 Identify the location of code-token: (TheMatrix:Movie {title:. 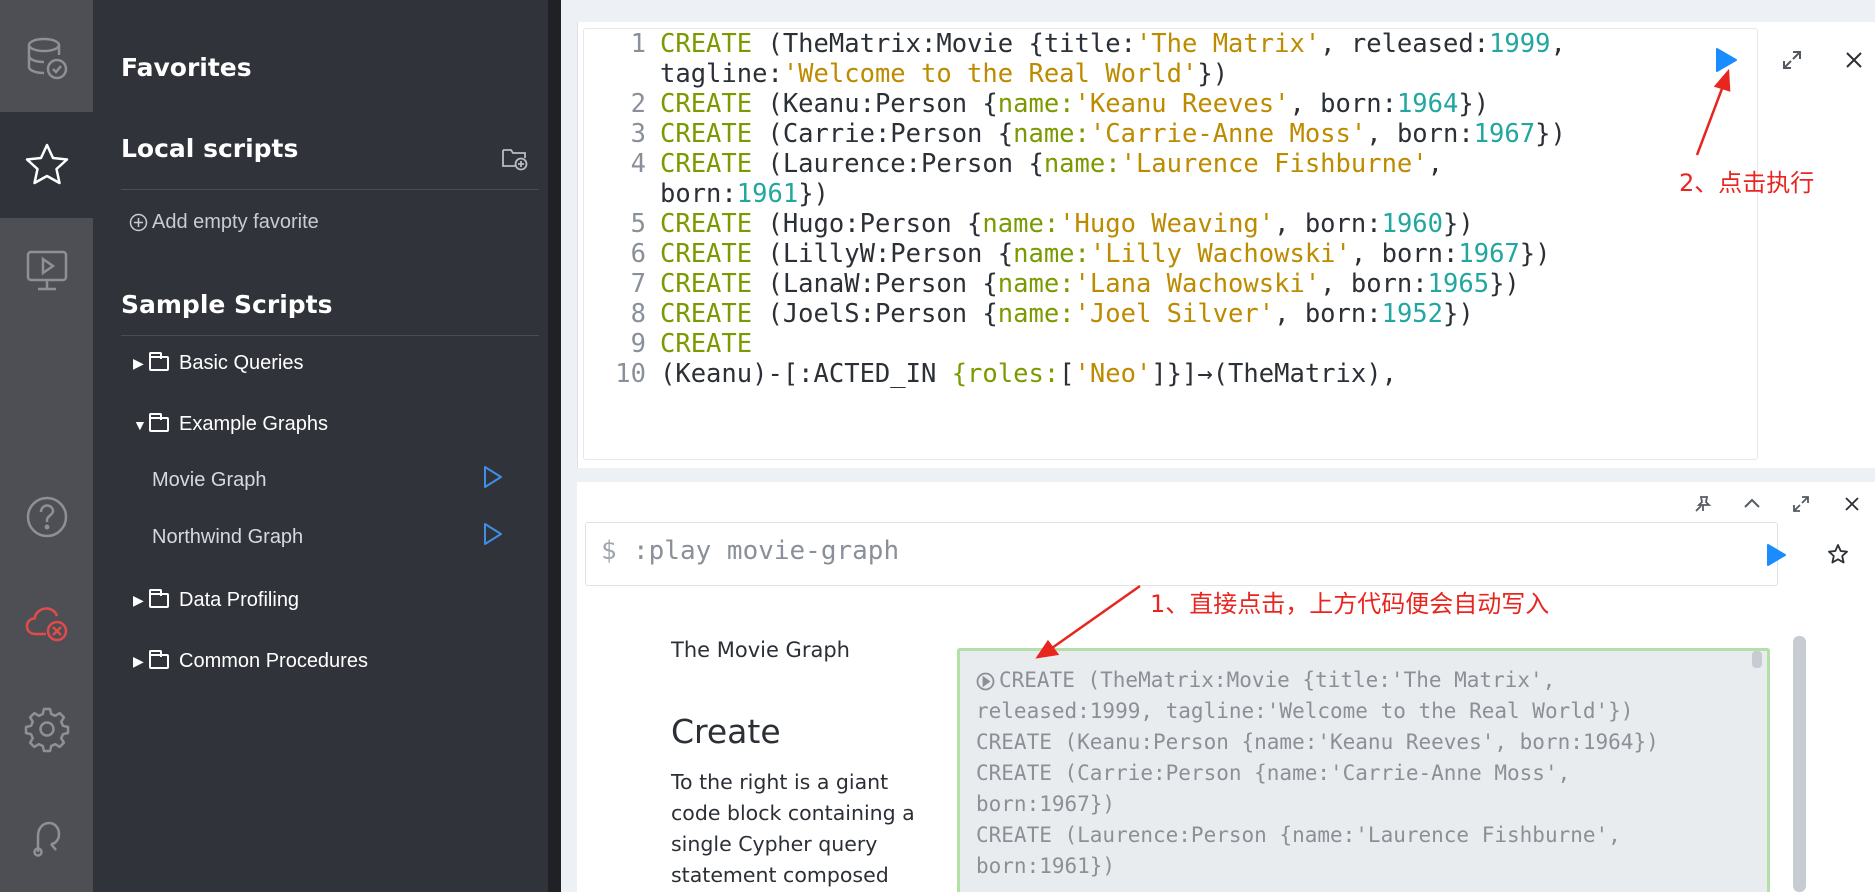
(944, 44).